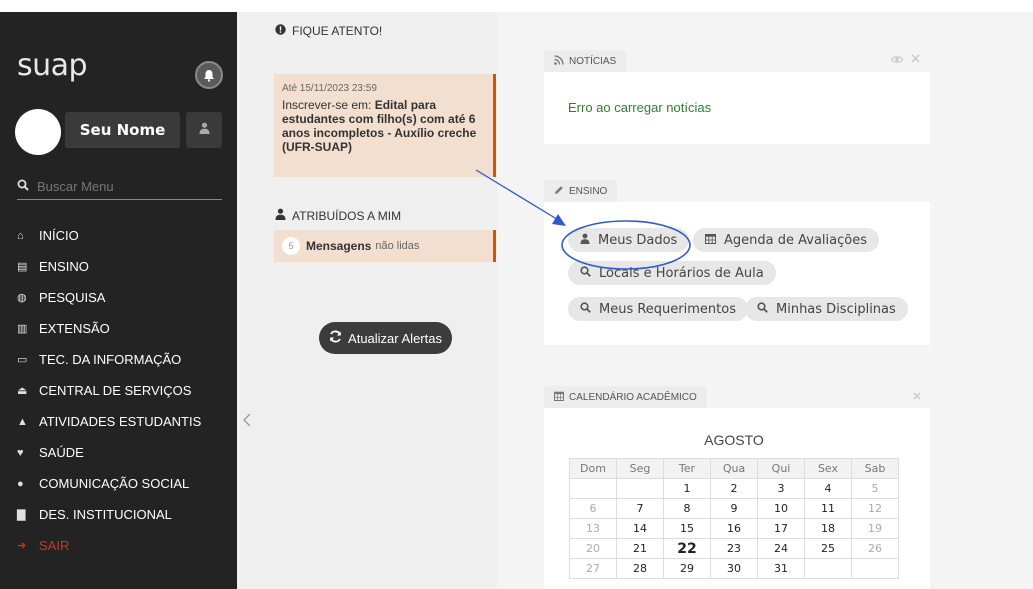  I want to click on calendar-day: 30, so click(734, 568).